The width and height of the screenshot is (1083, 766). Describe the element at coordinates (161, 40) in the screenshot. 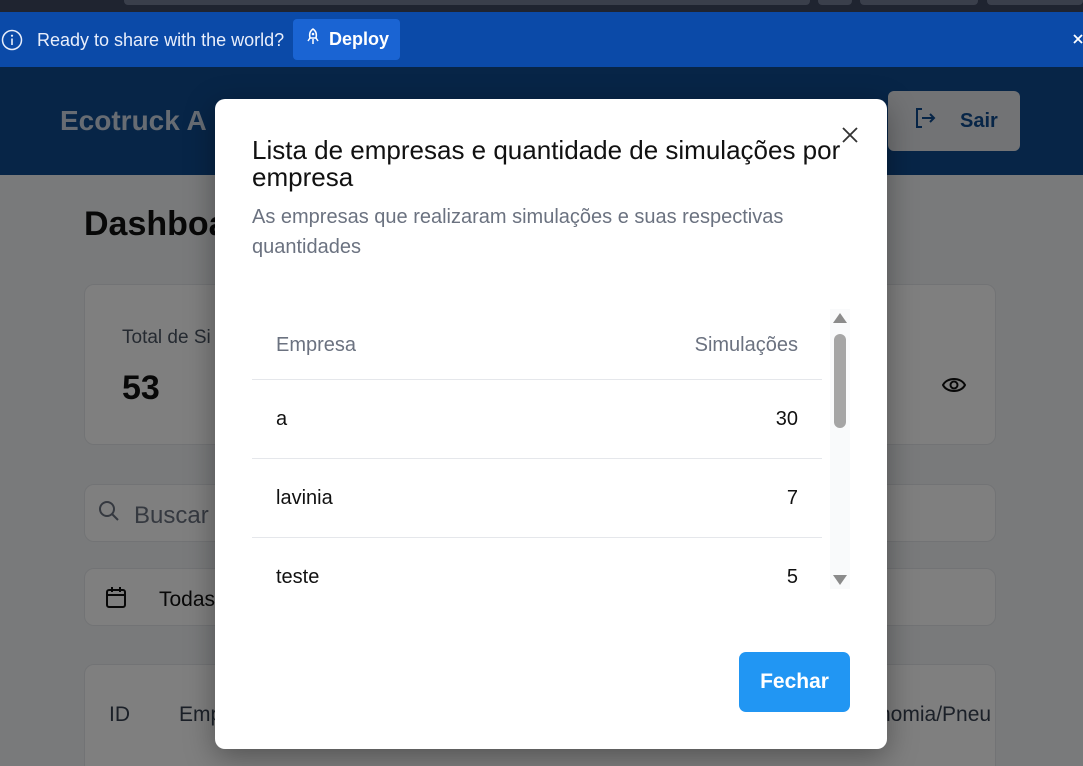

I see `banner-text: Ready to share with the world?` at that location.